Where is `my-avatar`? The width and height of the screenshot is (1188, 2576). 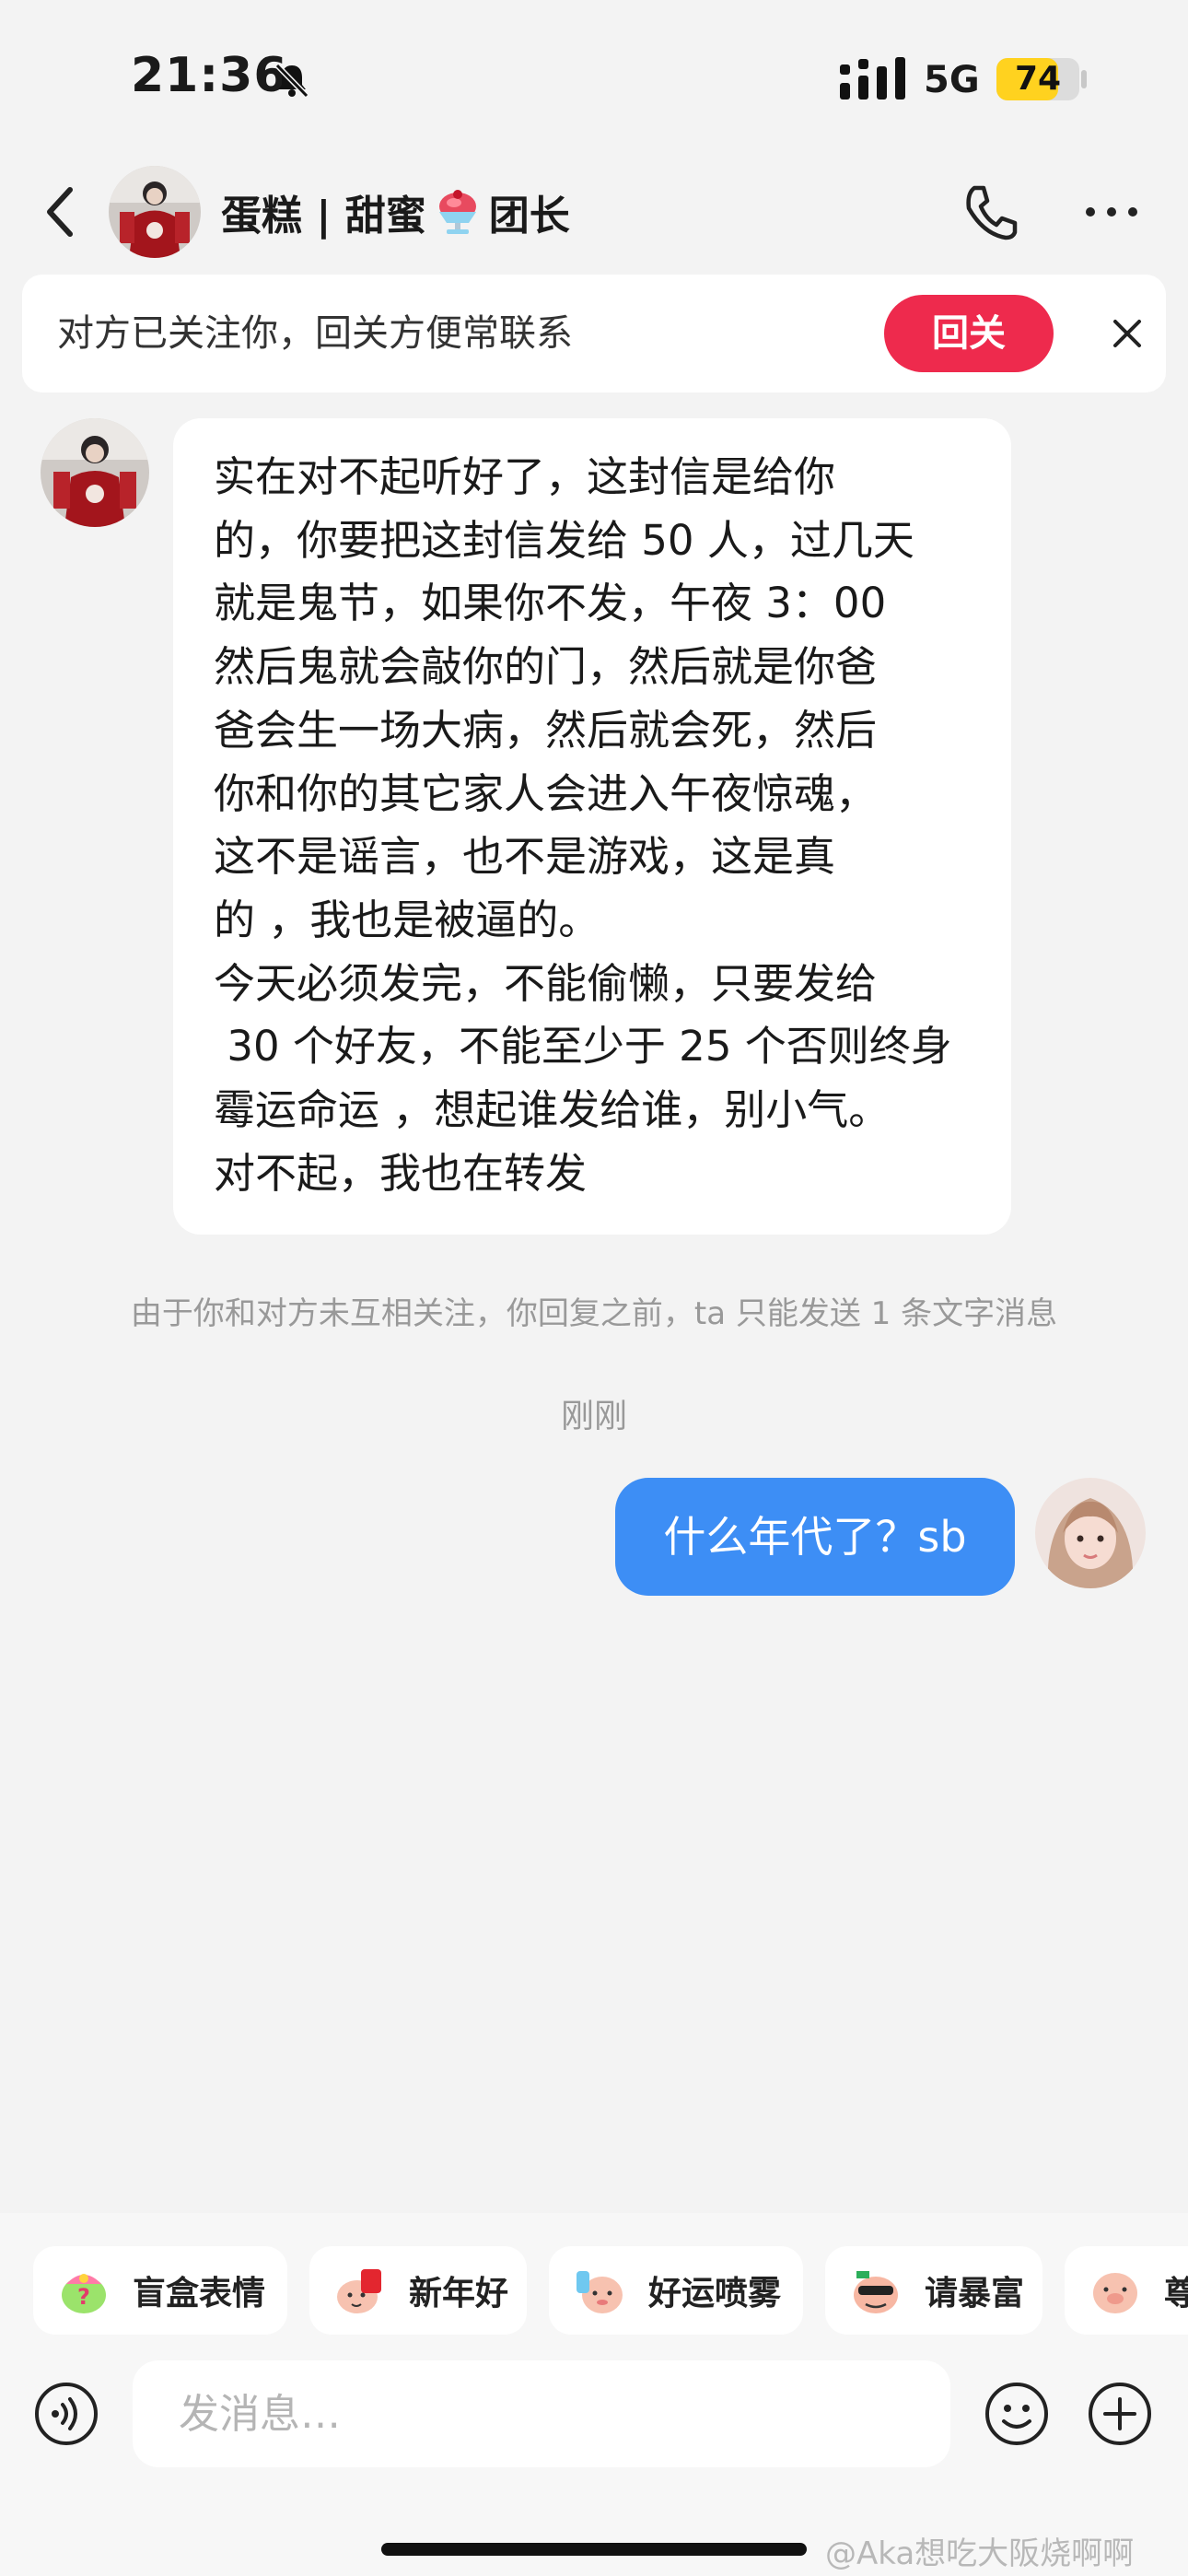
my-avatar is located at coordinates (1091, 1533).